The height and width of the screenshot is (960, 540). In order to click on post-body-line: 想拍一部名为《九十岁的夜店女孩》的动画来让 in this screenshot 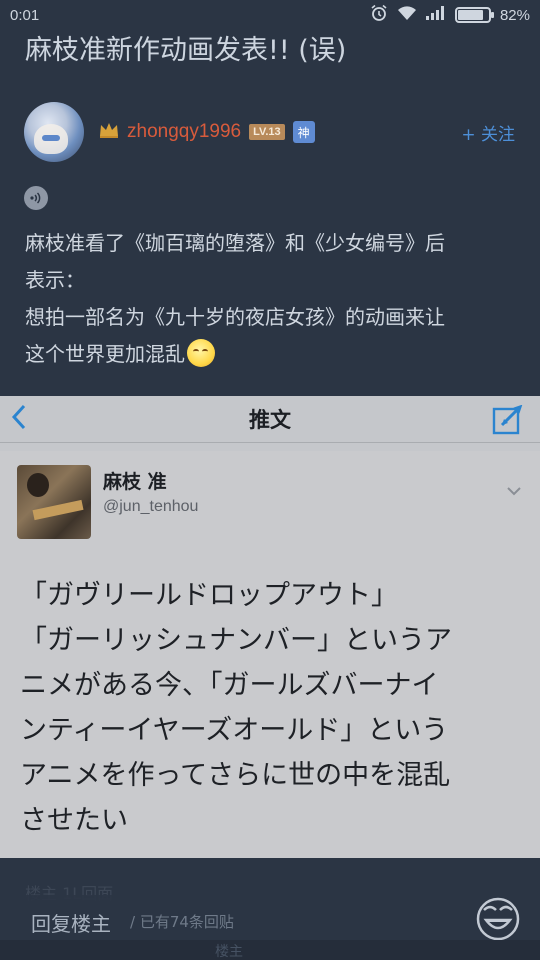, I will do `click(235, 317)`.